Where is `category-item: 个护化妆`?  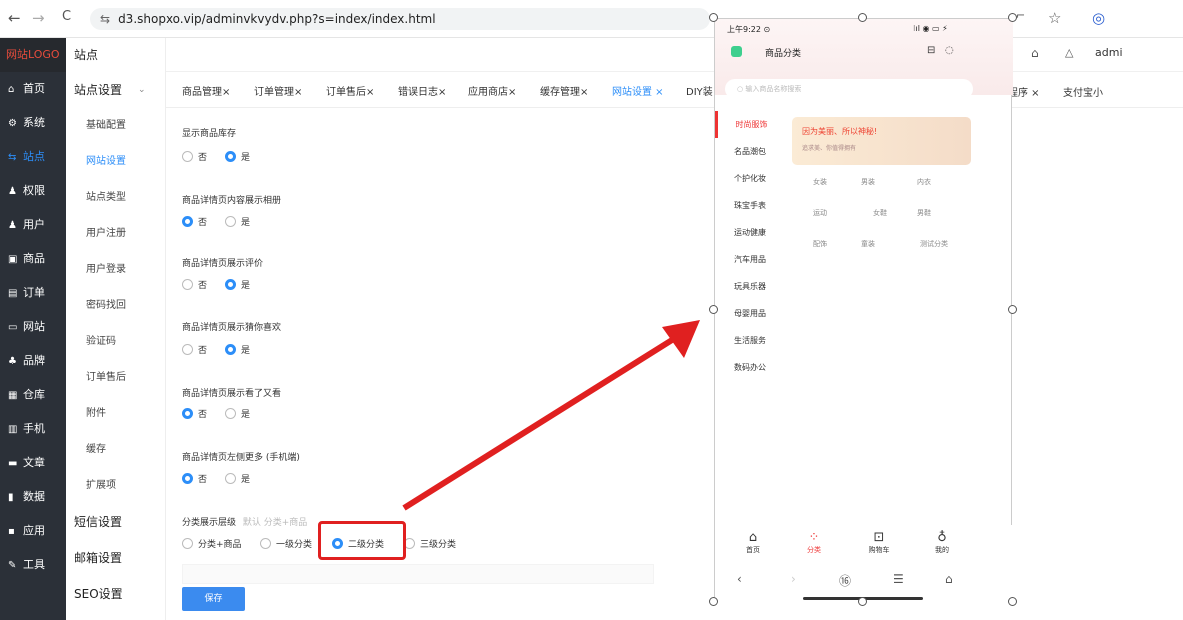 category-item: 个护化妆 is located at coordinates (750, 178).